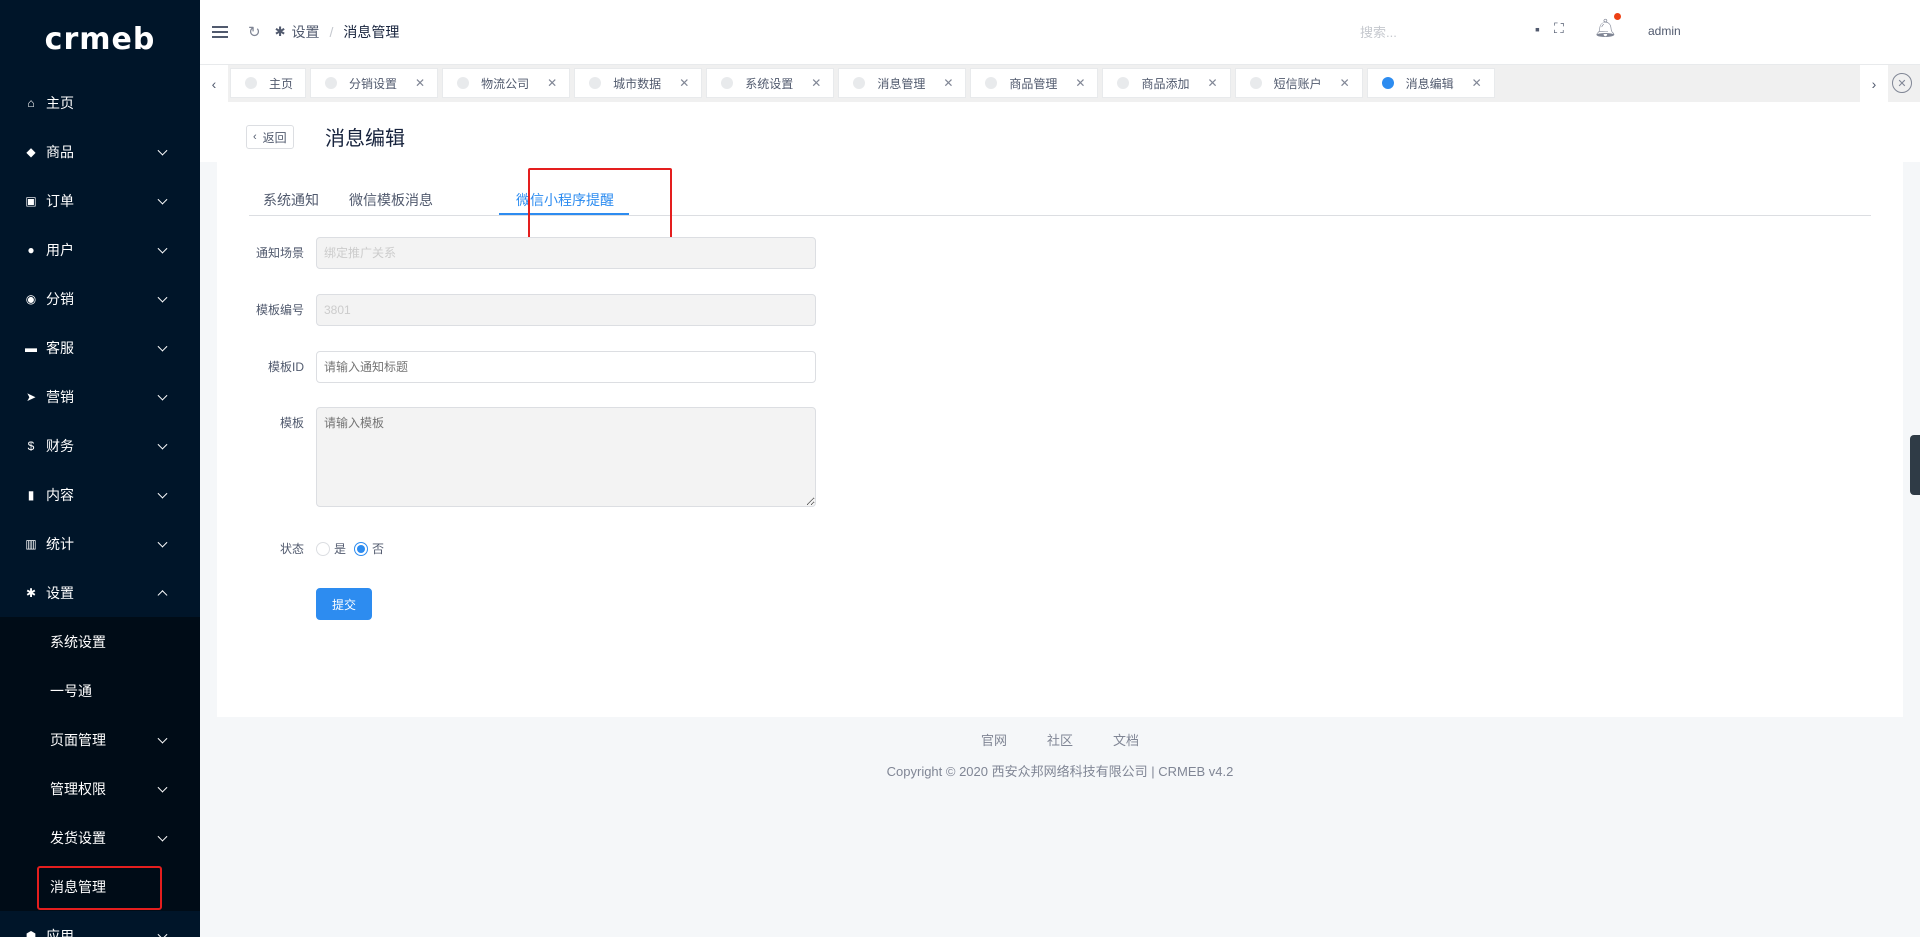 The image size is (1920, 937). Describe the element at coordinates (1537, 29) in the screenshot. I see `message-icon: ▪` at that location.